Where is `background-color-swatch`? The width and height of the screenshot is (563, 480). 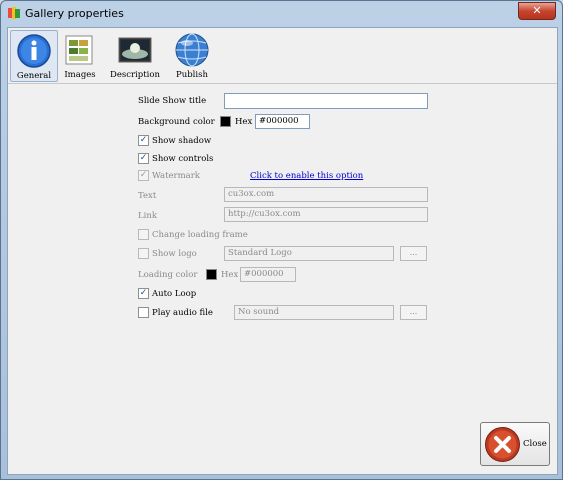
background-color-swatch is located at coordinates (225, 121).